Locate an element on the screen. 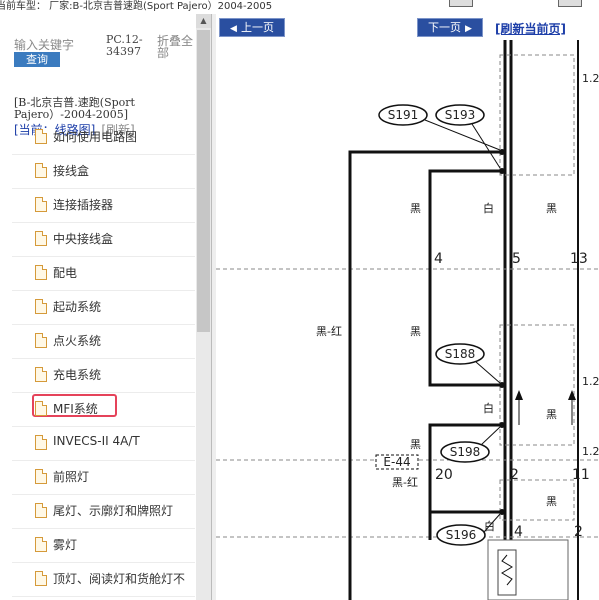 Image resolution: width=599 pixels, height=600 pixels. prev-page-button: ◀ 上一页 is located at coordinates (252, 27).